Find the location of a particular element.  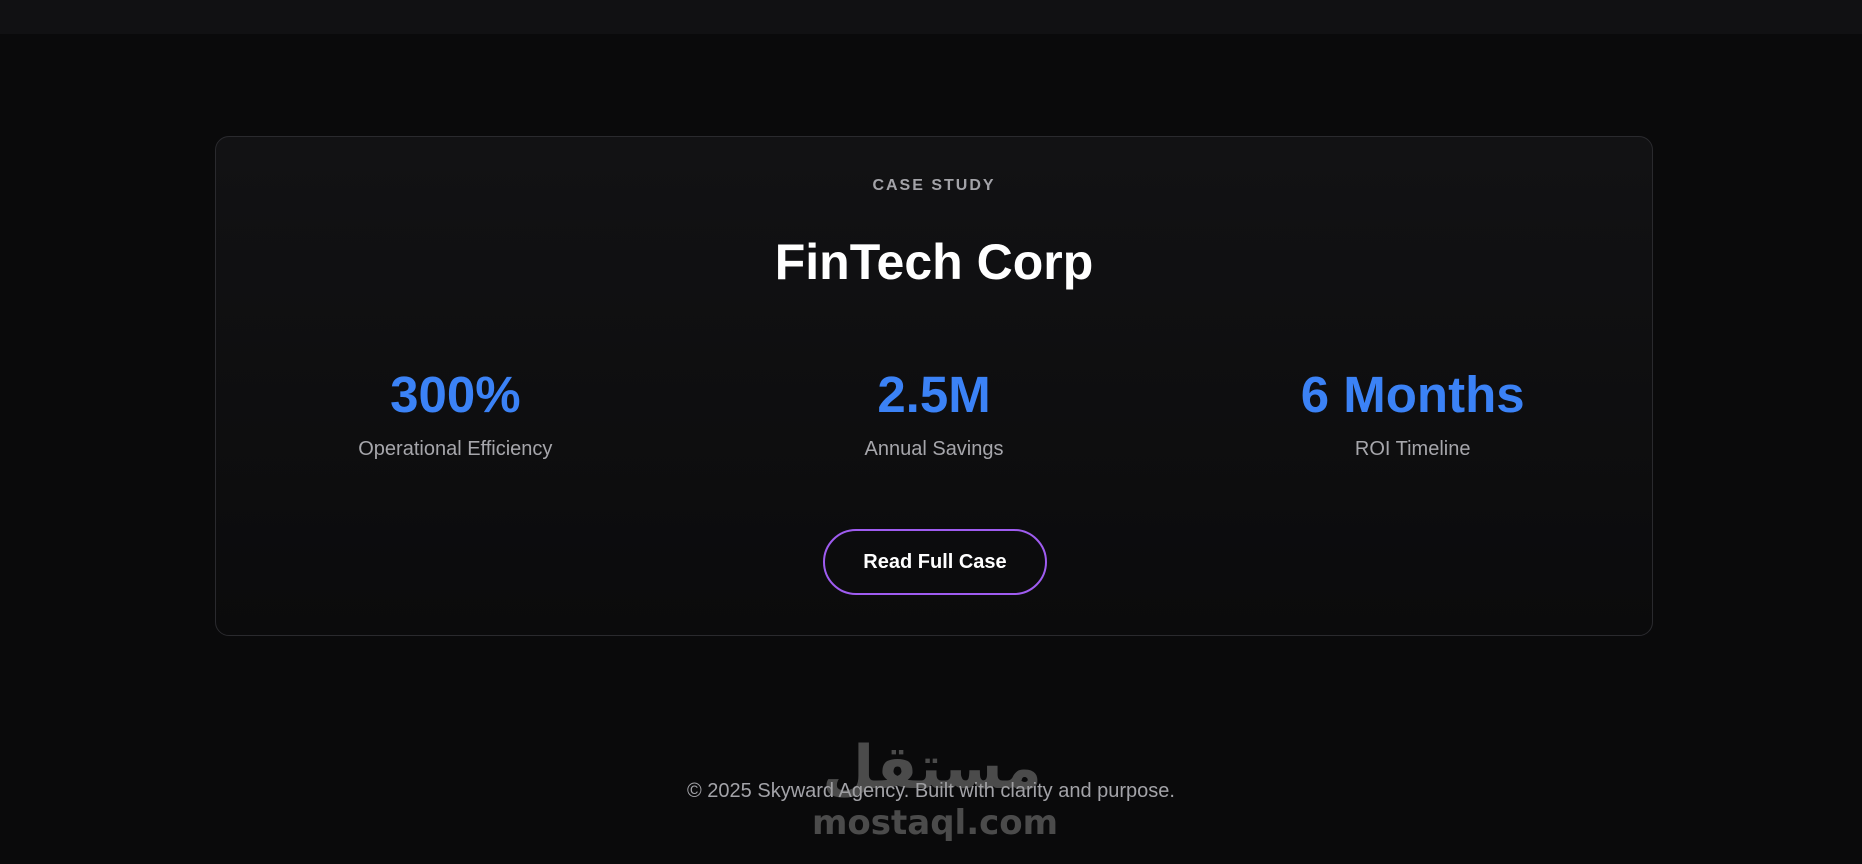

read-full-case-button: Read Full Case is located at coordinates (935, 562).